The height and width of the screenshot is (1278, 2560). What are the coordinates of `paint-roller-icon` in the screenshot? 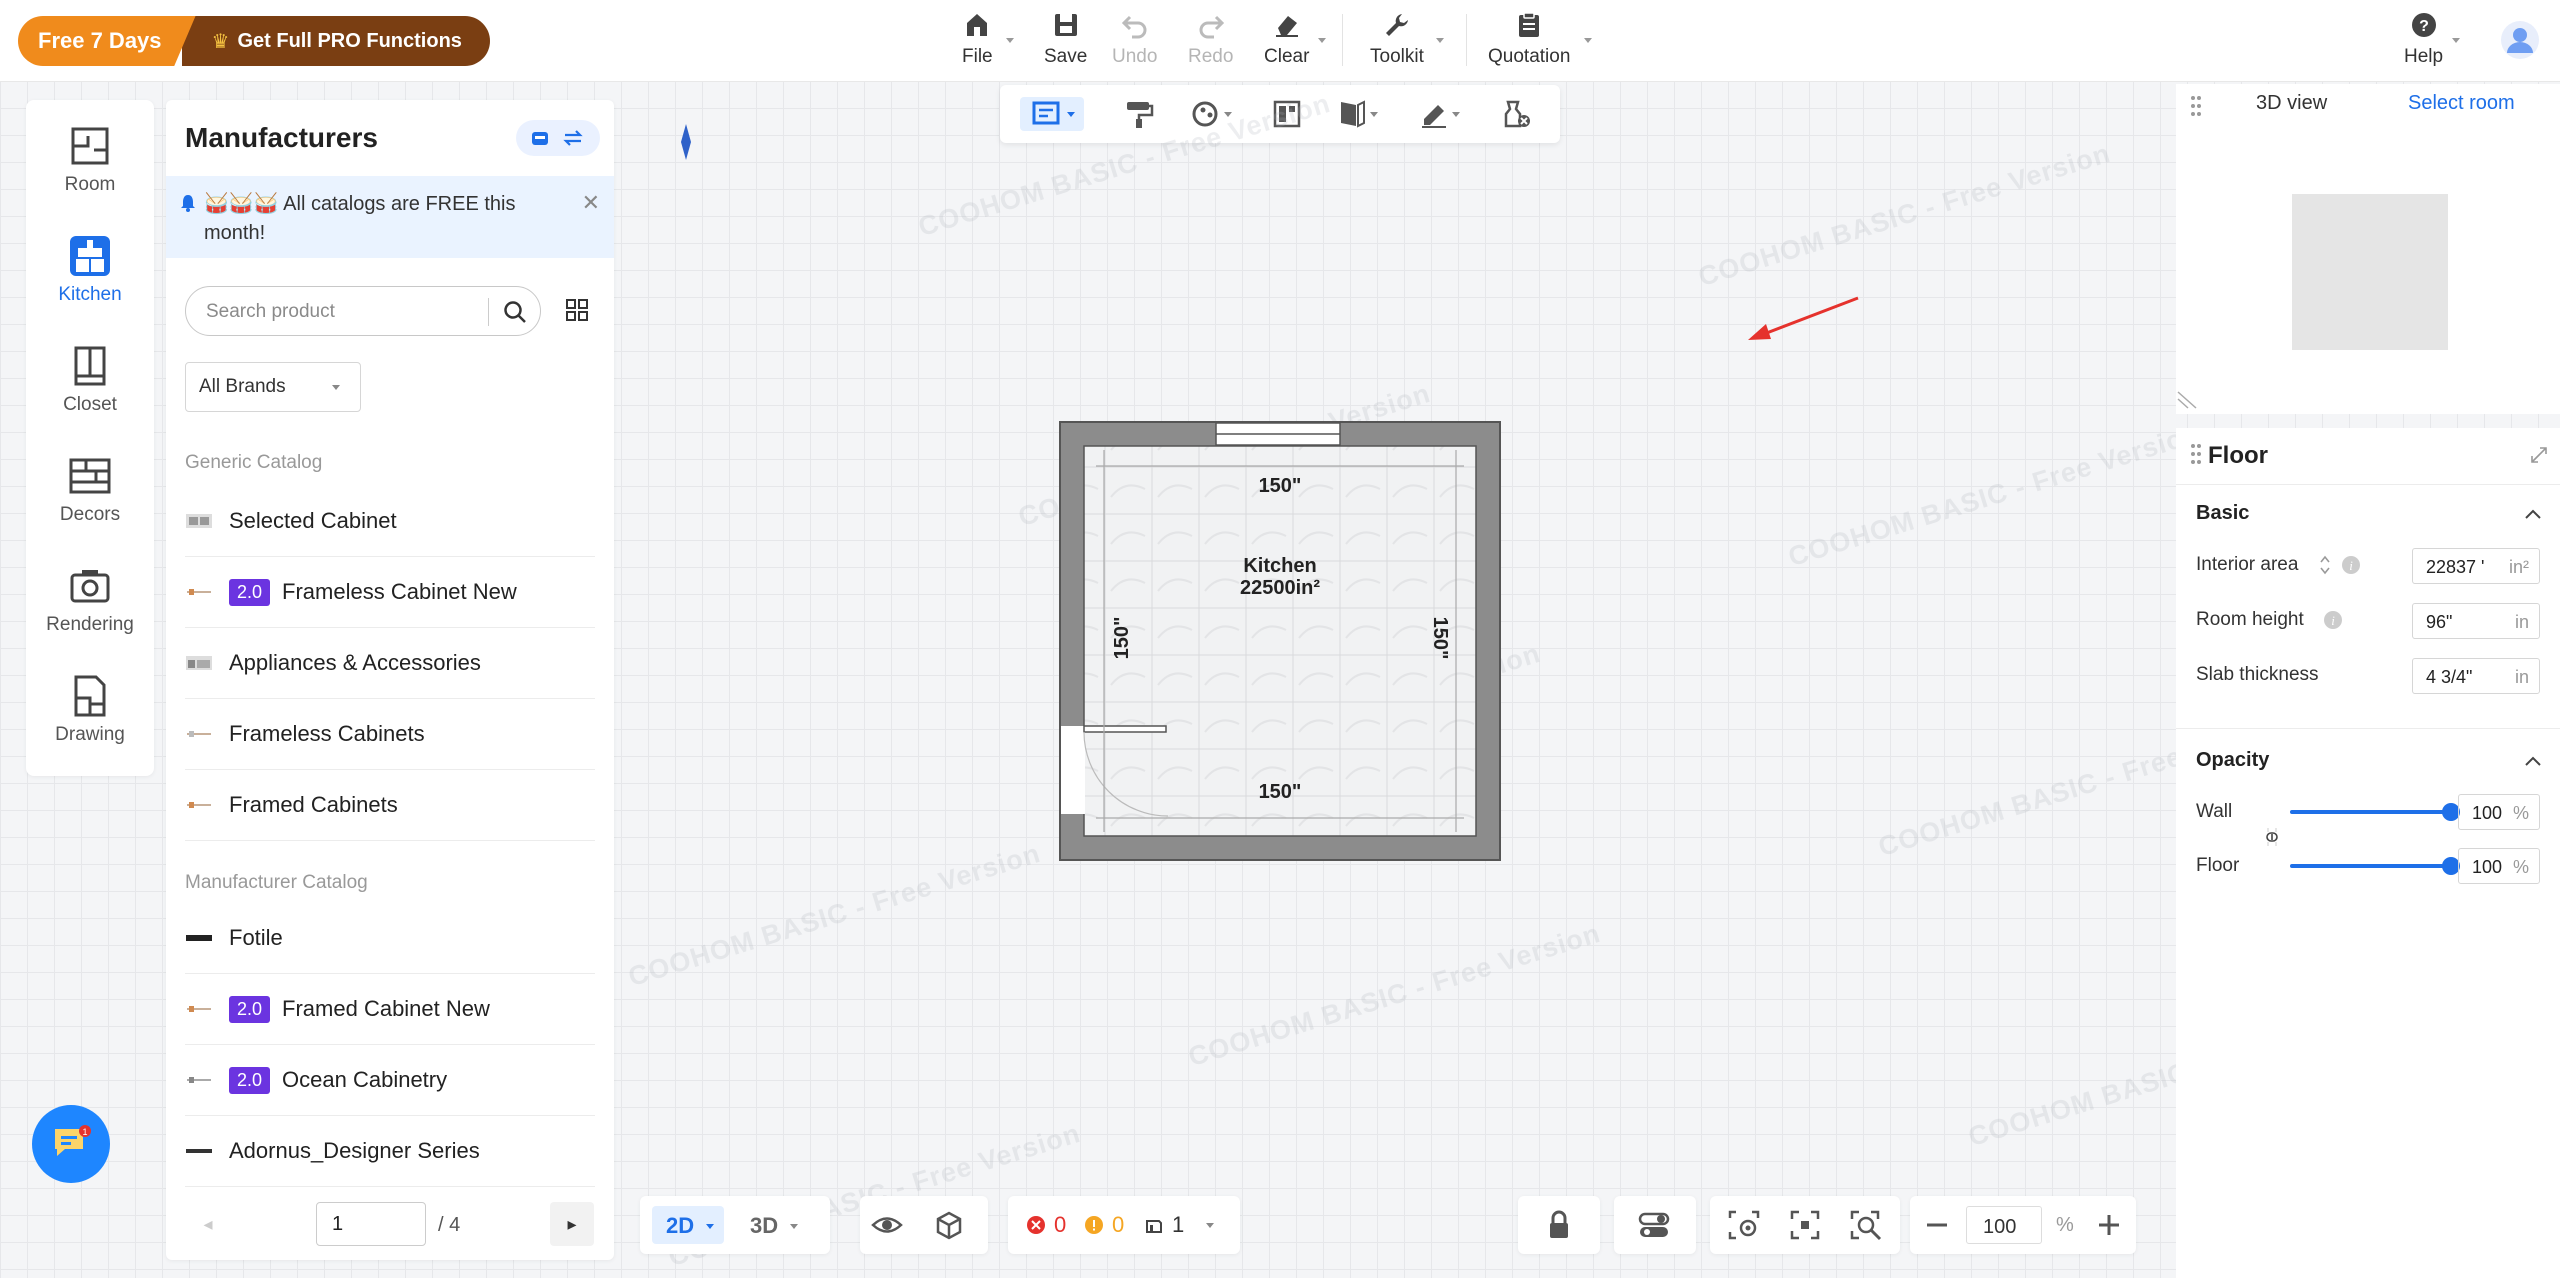 It's located at (1140, 115).